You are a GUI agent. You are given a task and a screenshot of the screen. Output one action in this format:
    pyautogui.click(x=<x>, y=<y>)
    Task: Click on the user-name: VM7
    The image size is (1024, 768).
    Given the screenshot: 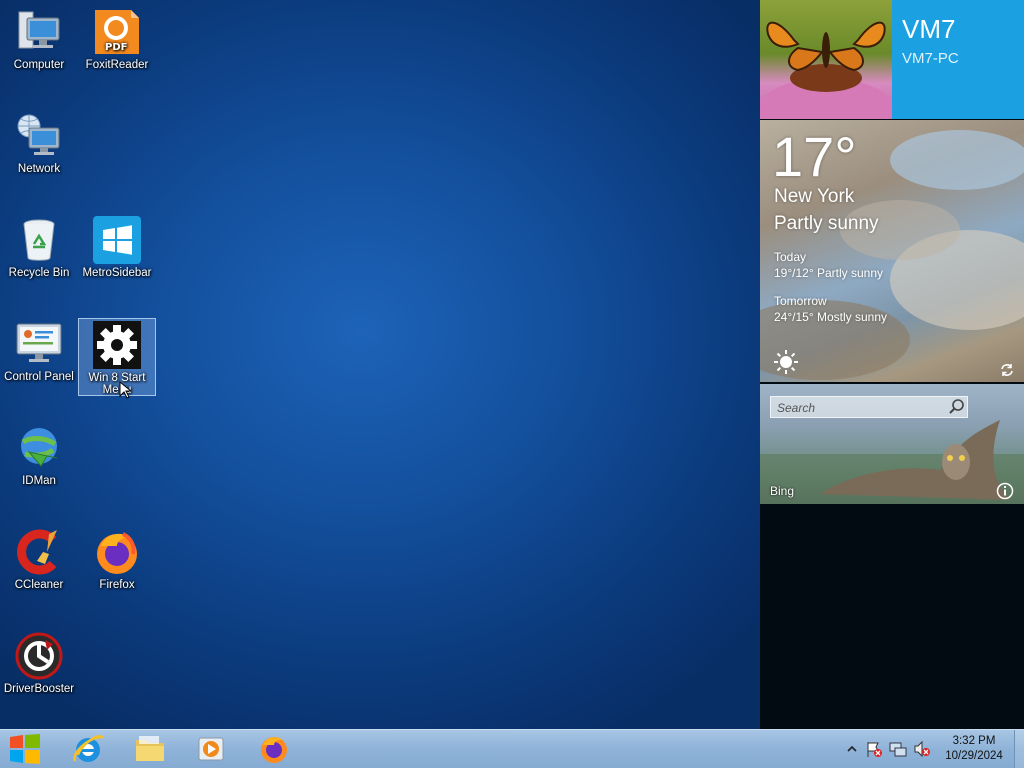 What is the action you would take?
    pyautogui.click(x=929, y=29)
    